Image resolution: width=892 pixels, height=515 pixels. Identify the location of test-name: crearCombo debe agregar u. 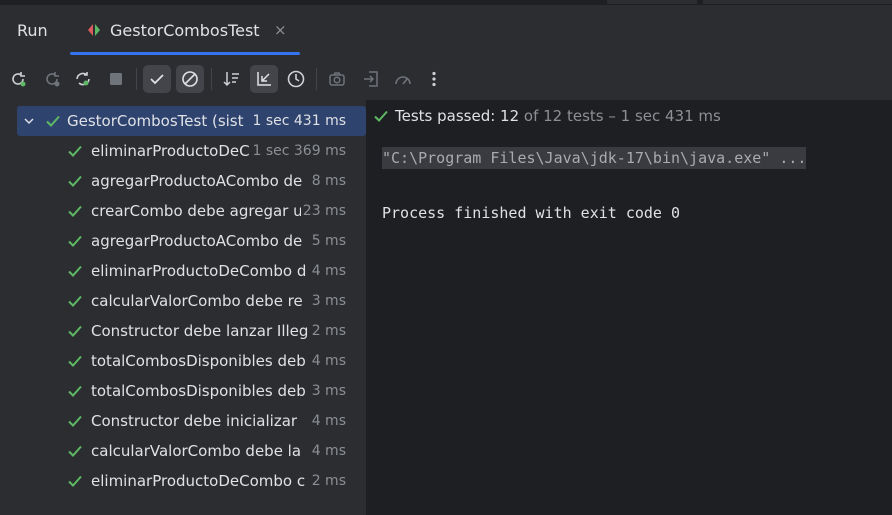
(197, 211).